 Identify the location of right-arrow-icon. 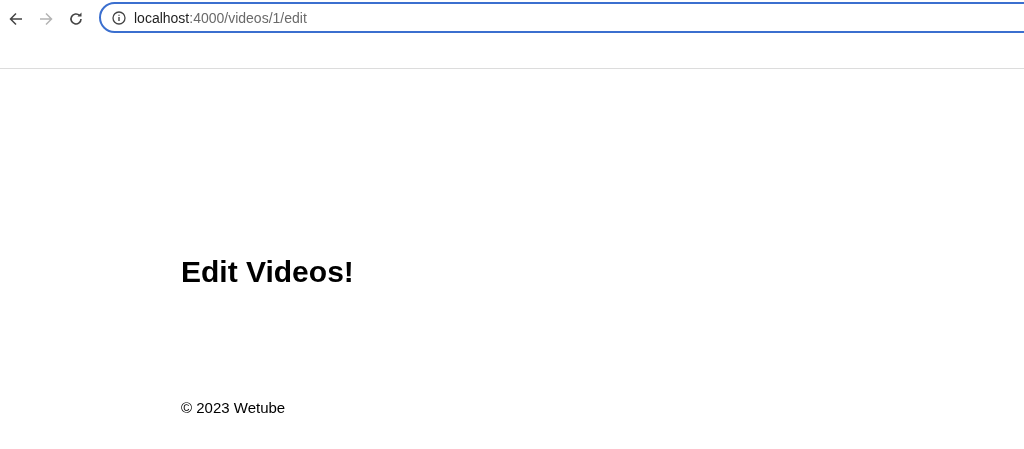
(46, 19).